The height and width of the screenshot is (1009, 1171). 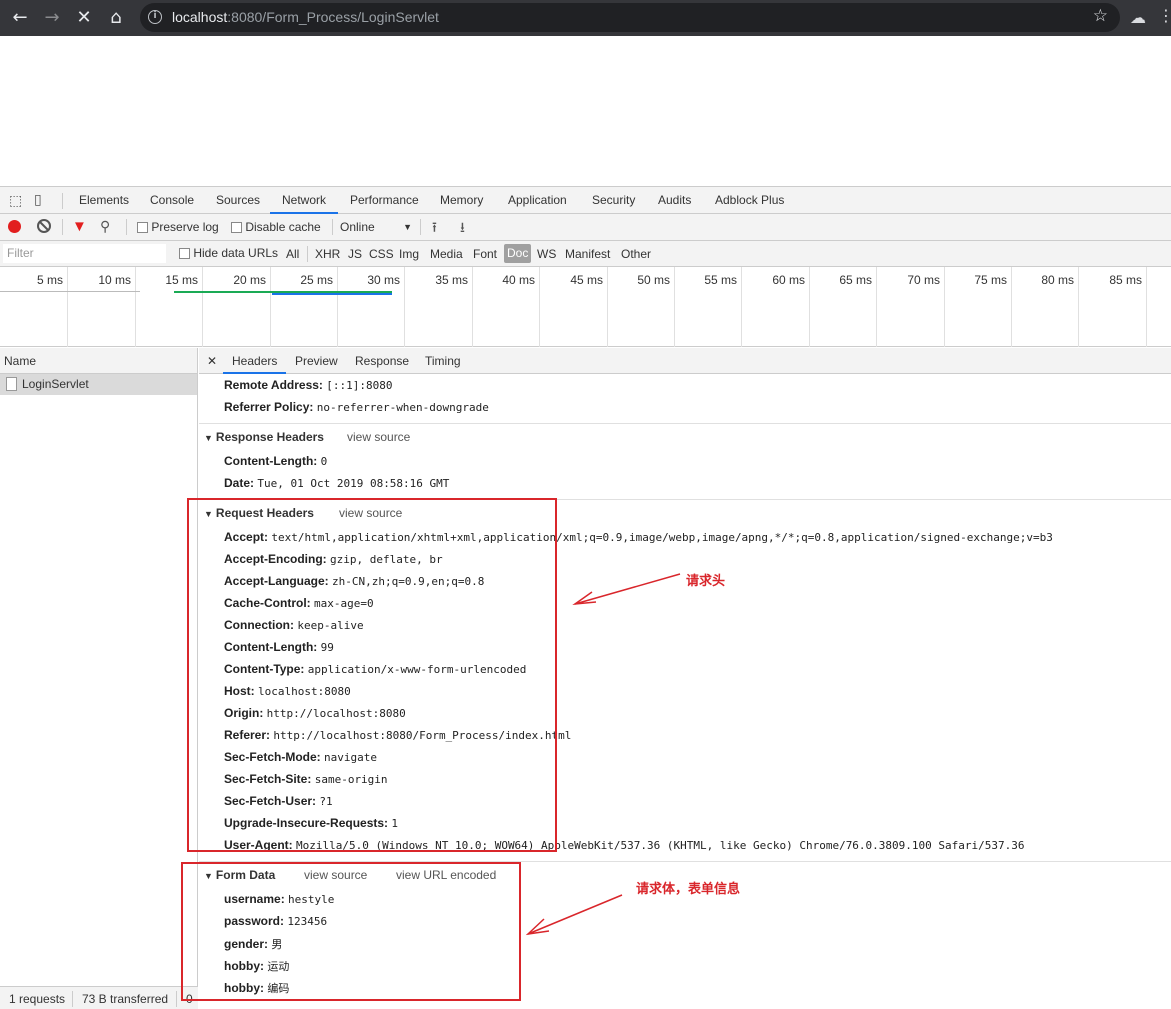 I want to click on filter-type-xhr: XHR, so click(x=327, y=254).